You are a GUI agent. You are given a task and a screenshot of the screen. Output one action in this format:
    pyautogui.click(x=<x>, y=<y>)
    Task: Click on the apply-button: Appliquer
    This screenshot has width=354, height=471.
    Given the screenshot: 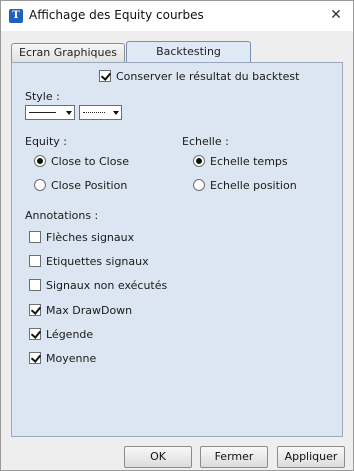 What is the action you would take?
    pyautogui.click(x=311, y=457)
    